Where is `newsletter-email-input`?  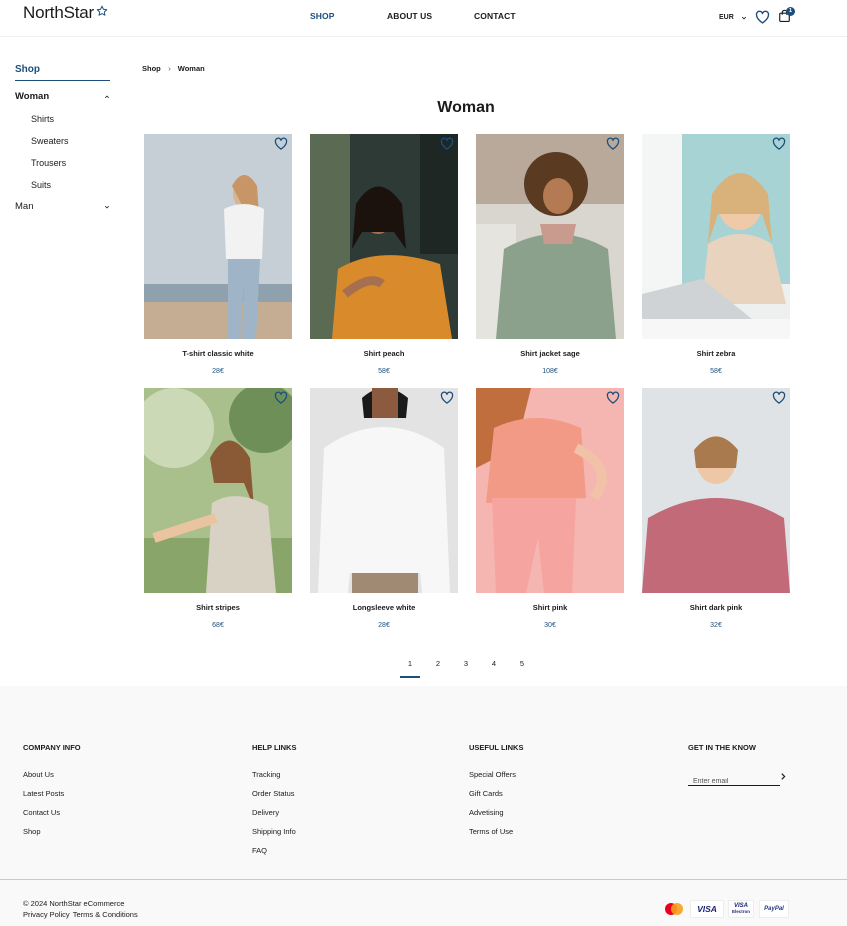 newsletter-email-input is located at coordinates (734, 781).